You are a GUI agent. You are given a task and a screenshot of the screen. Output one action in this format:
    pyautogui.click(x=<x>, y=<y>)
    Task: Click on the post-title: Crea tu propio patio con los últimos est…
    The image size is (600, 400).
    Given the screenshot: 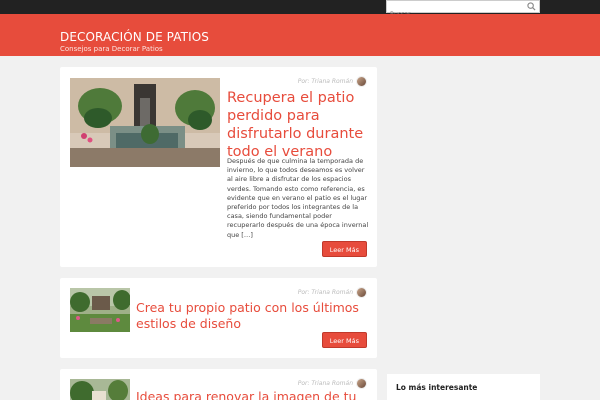 What is the action you would take?
    pyautogui.click(x=251, y=315)
    